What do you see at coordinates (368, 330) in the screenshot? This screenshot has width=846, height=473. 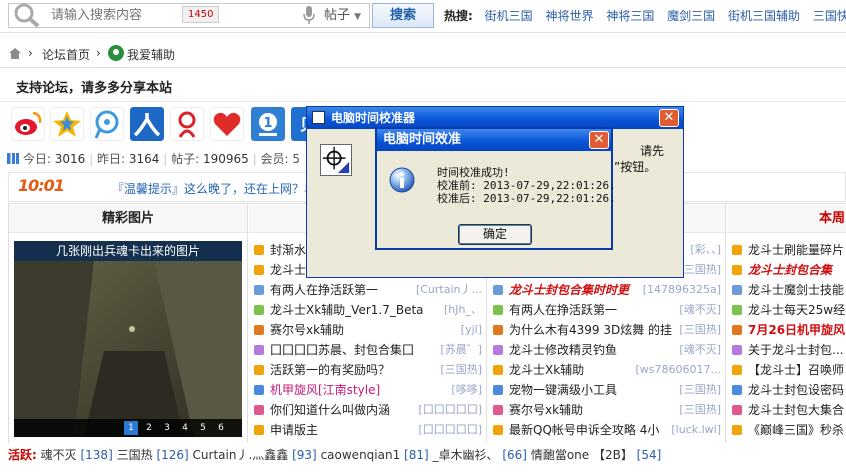 I see `post-row: 赛尔号xk辅助 [yjl]` at bounding box center [368, 330].